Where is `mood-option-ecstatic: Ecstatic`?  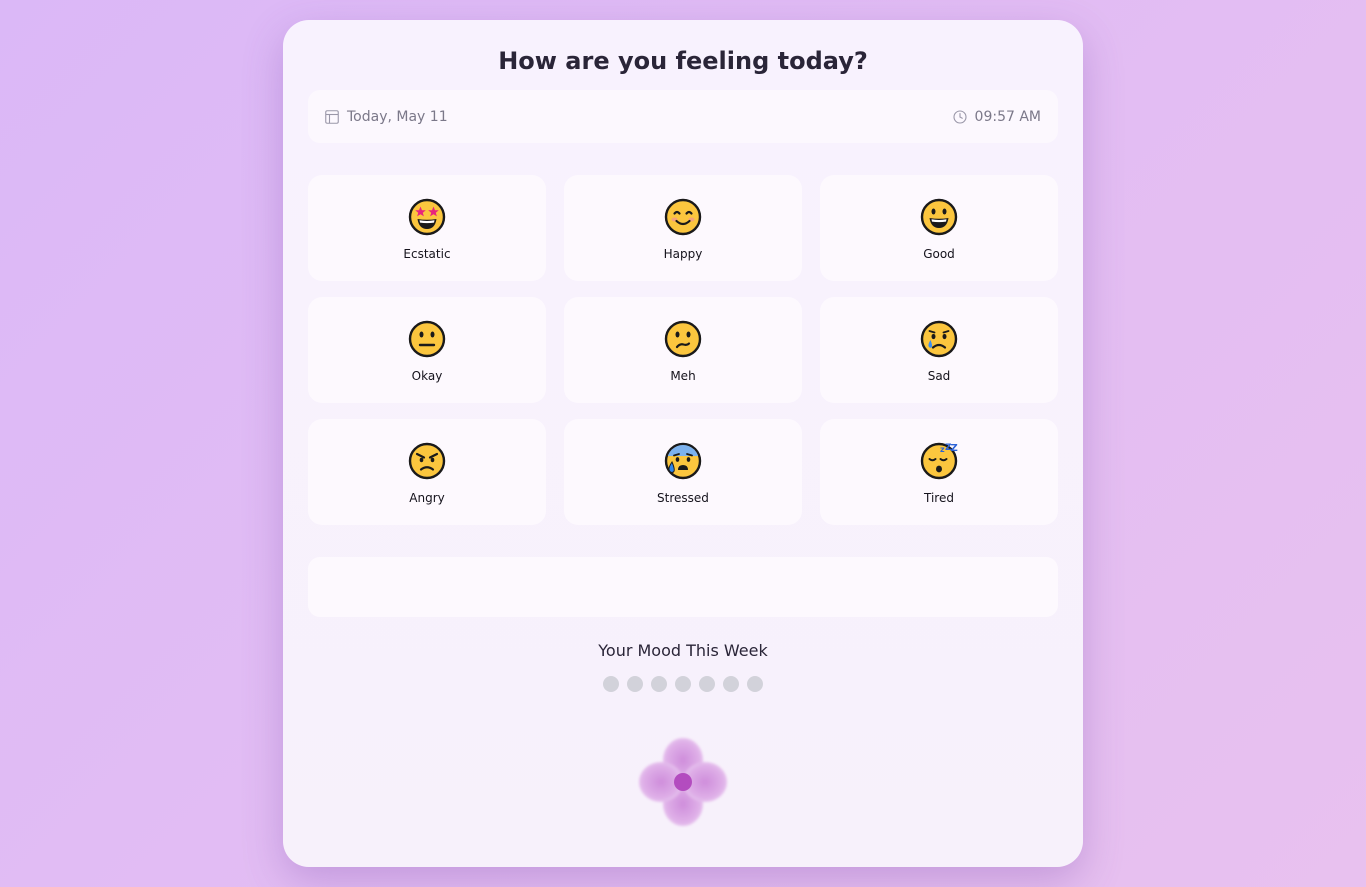
mood-option-ecstatic: Ecstatic is located at coordinates (427, 228).